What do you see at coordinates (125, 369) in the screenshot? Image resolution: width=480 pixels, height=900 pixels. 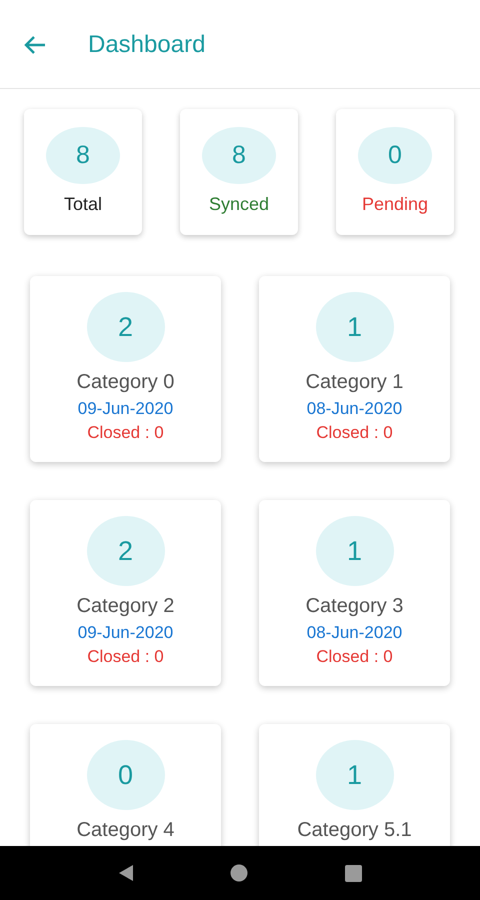 I see `category-card: 2 Category 0 09-Jun-2020 Closed : 0` at bounding box center [125, 369].